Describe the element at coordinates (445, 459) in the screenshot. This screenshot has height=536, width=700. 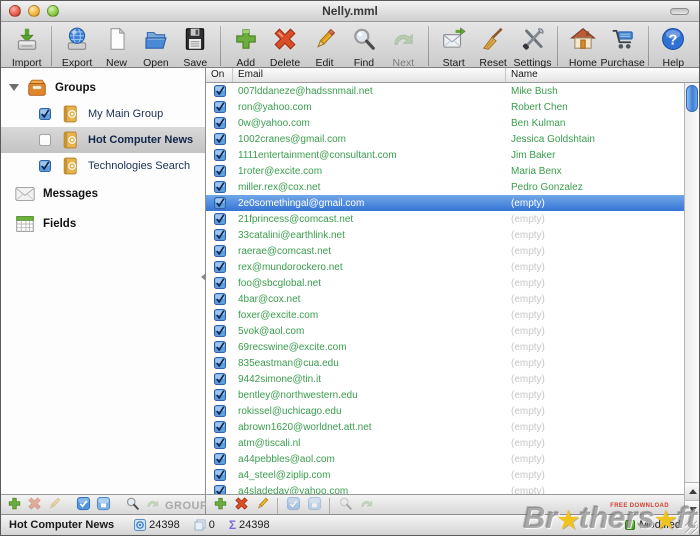
I see `table-row: a44pebbles@aol.com (empty)` at that location.